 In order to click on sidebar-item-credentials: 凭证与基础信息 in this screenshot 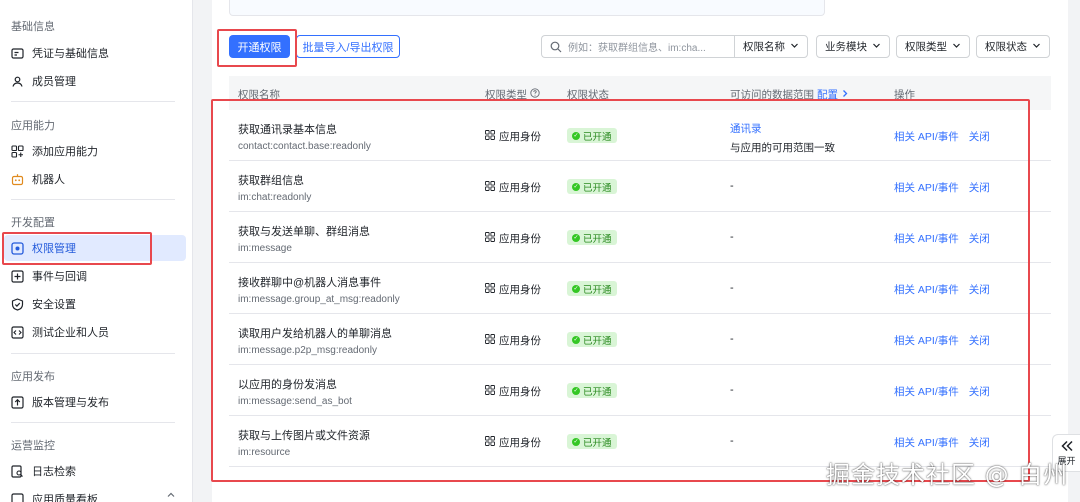, I will do `click(95, 53)`.